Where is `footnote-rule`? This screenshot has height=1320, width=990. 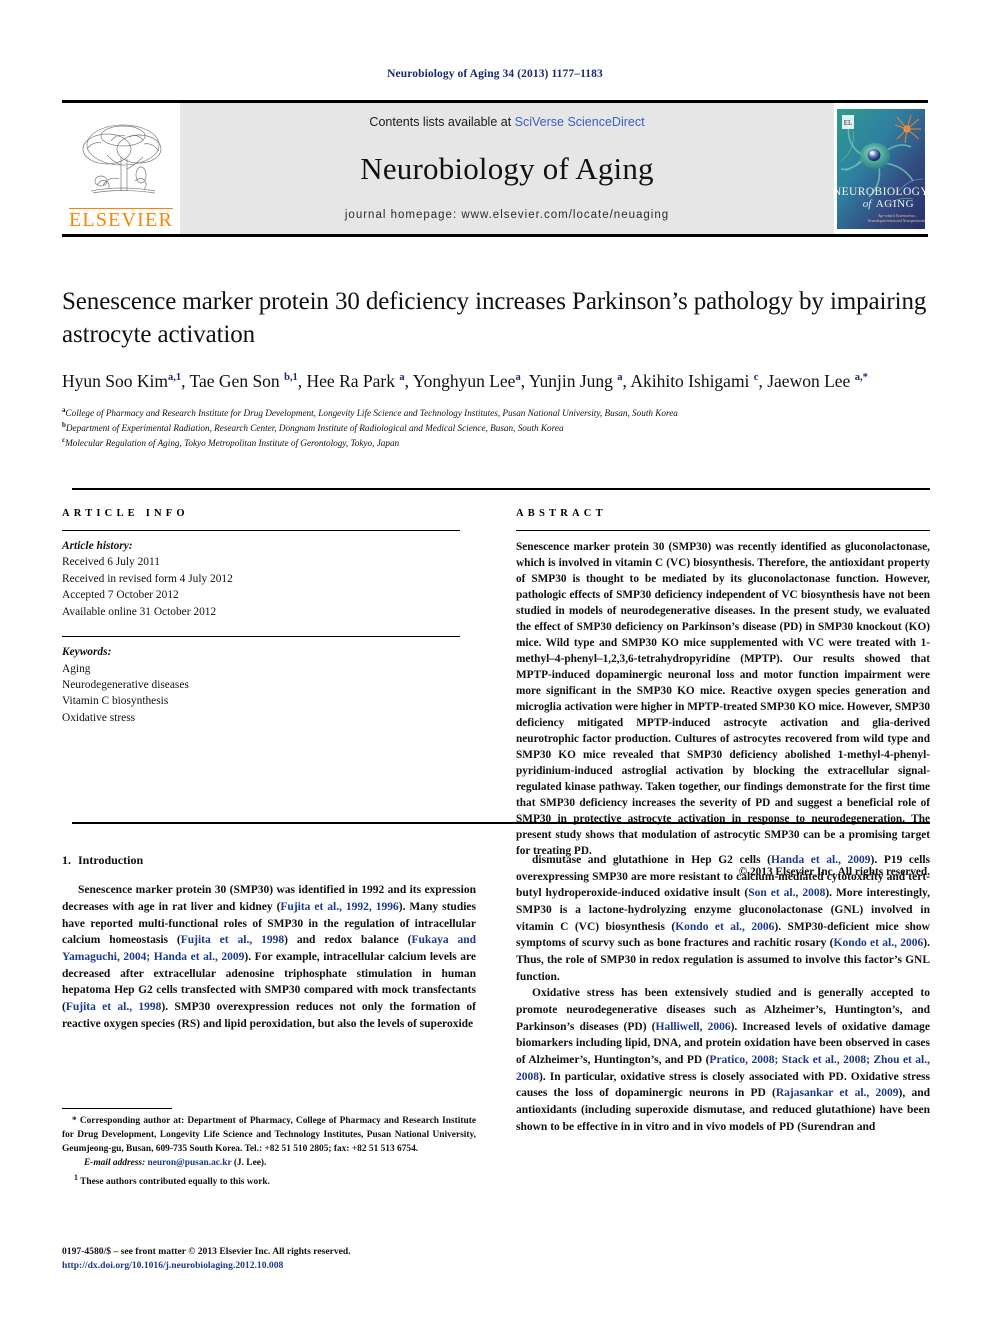 footnote-rule is located at coordinates (117, 1108).